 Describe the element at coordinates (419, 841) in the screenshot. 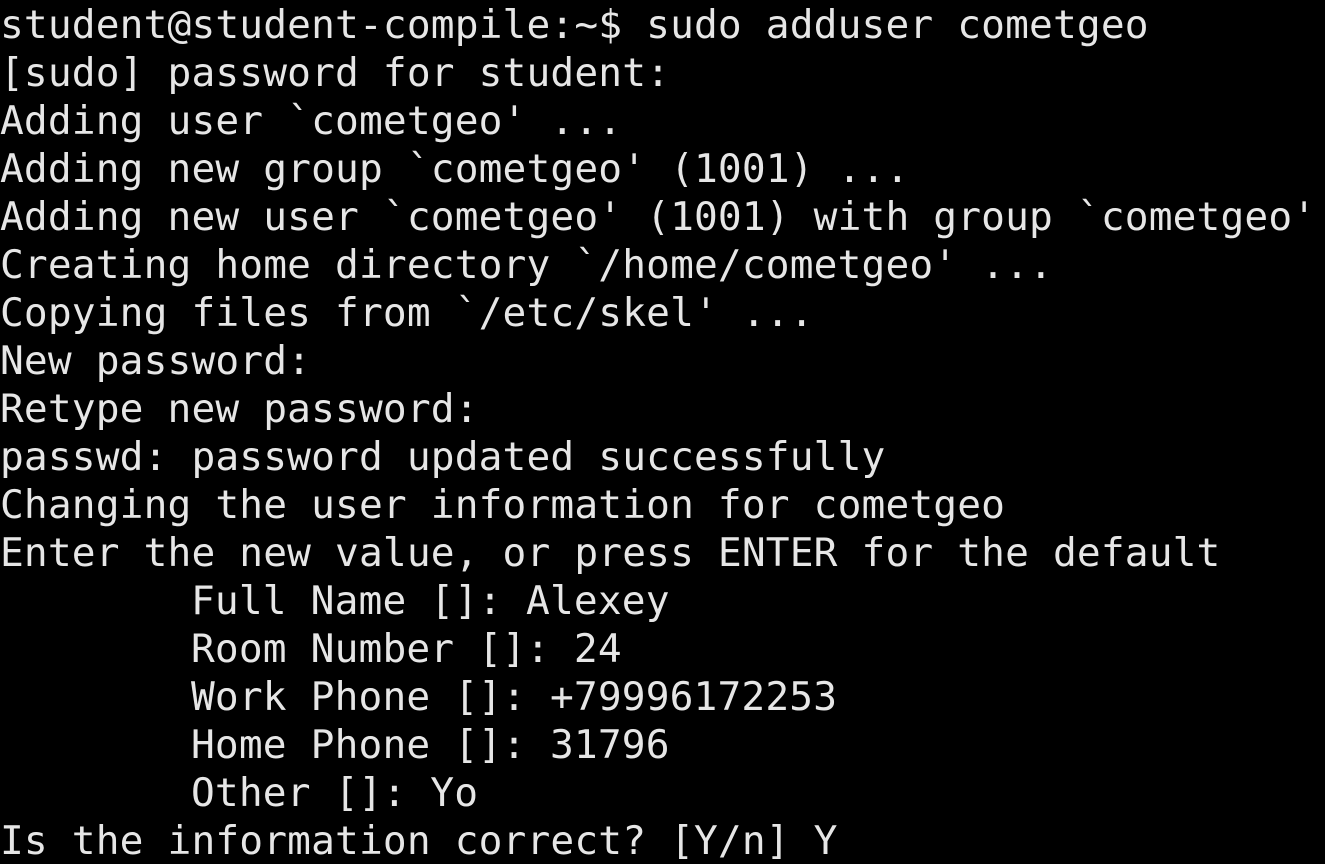

I see `confirm-prompt: Is the information correct? [Y/n] Y` at that location.